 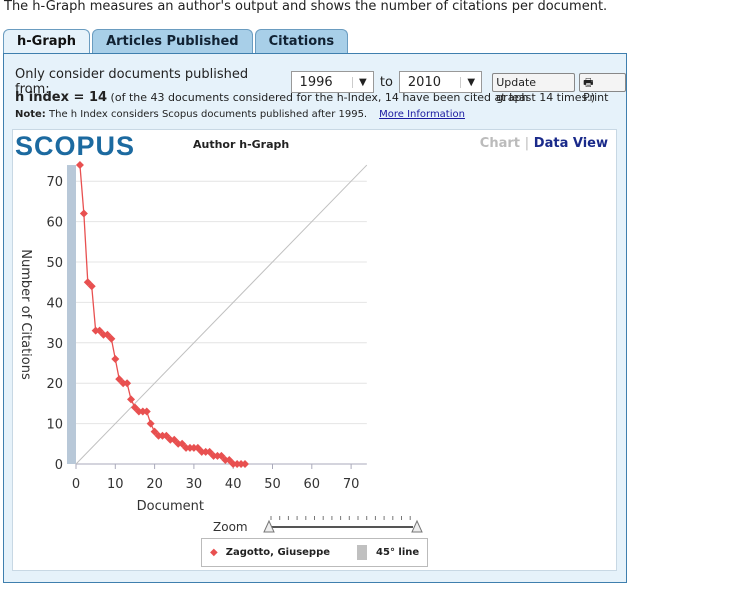 I want to click on y-tick-label: 10, so click(x=54, y=425).